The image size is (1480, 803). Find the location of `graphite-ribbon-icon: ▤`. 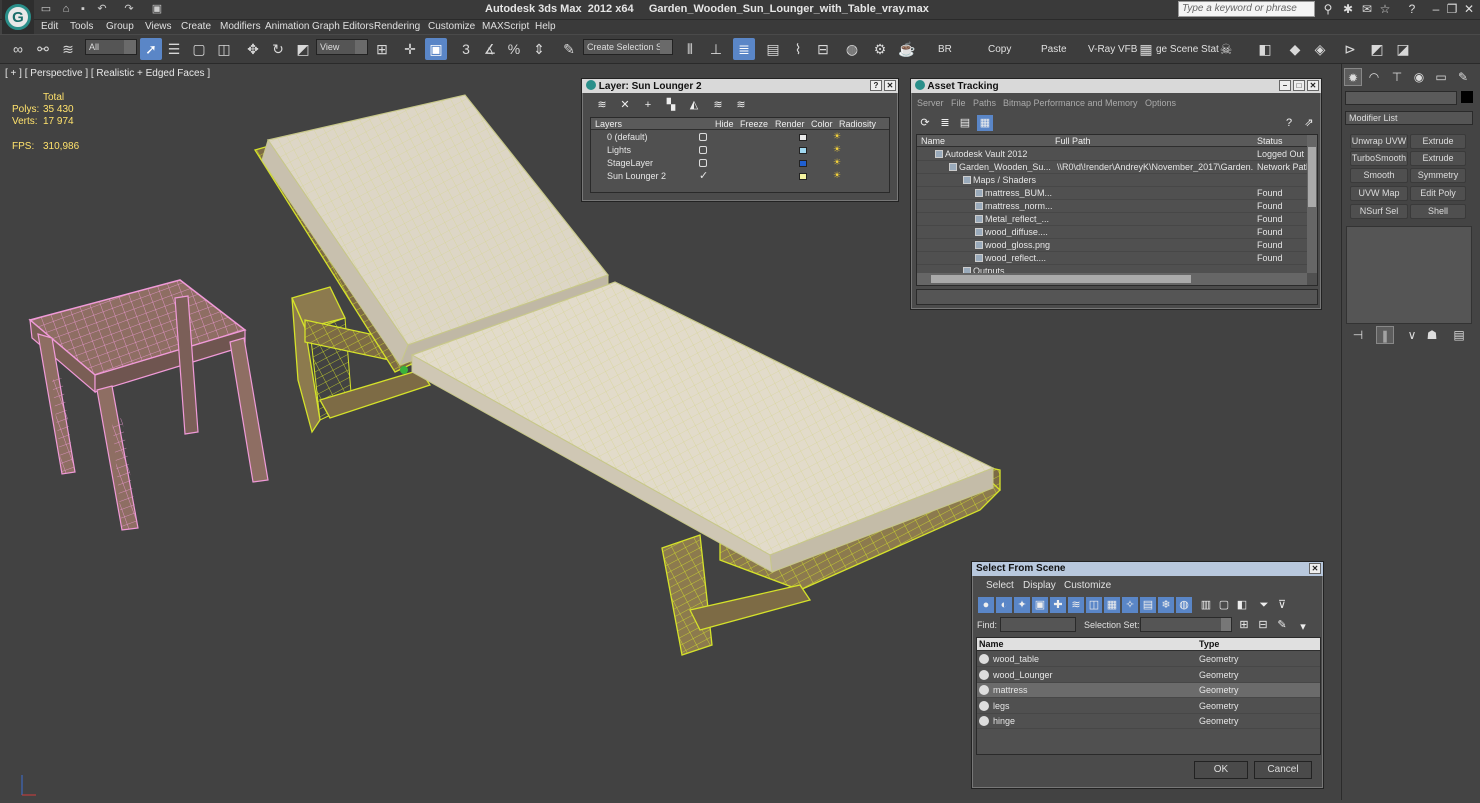

graphite-ribbon-icon: ▤ is located at coordinates (773, 49).